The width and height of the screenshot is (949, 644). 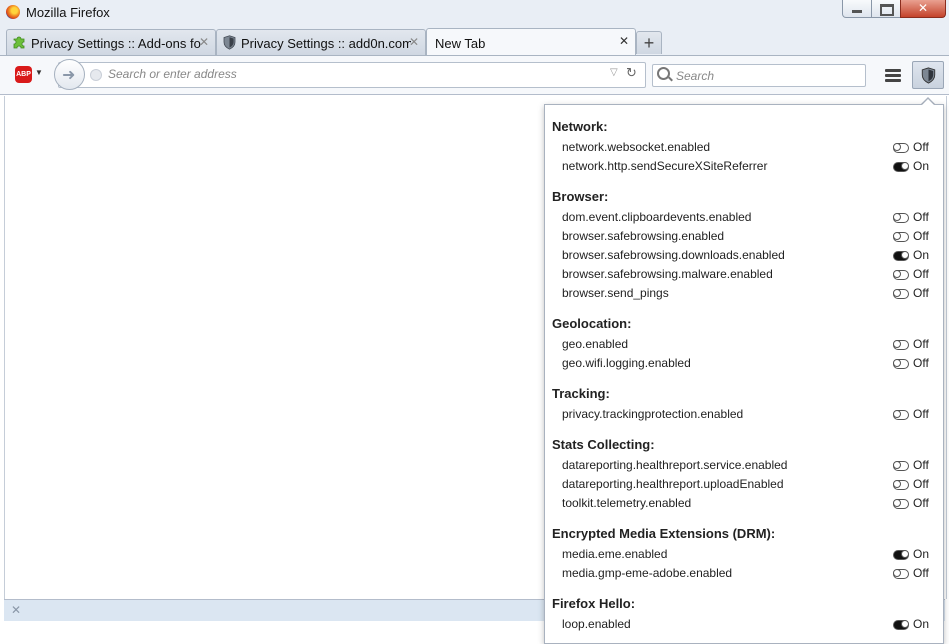 I want to click on window-title: Mozilla Firefox, so click(x=68, y=12).